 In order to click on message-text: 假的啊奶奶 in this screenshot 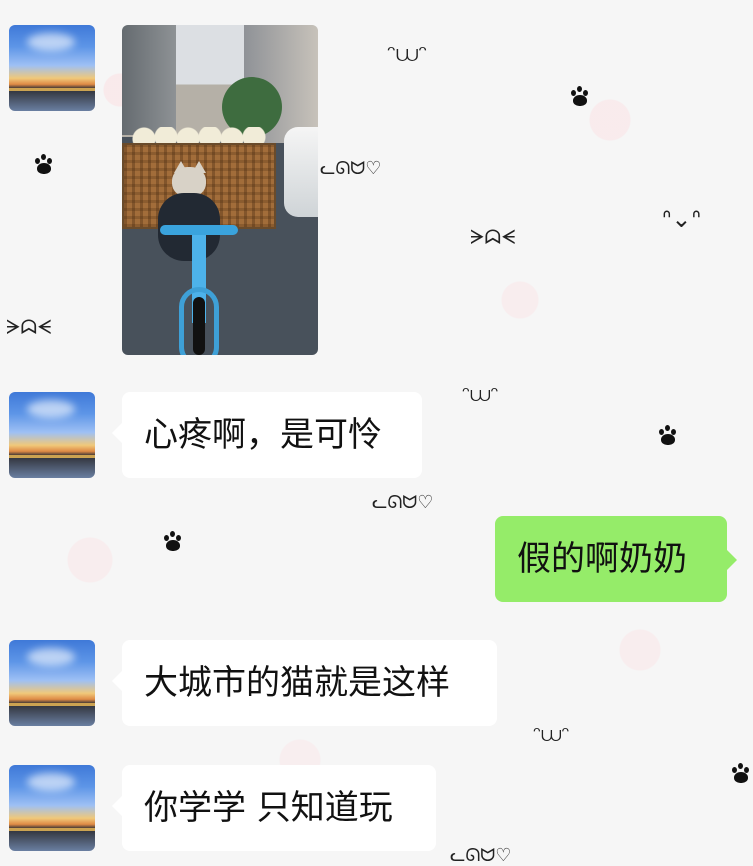, I will do `click(602, 559)`.